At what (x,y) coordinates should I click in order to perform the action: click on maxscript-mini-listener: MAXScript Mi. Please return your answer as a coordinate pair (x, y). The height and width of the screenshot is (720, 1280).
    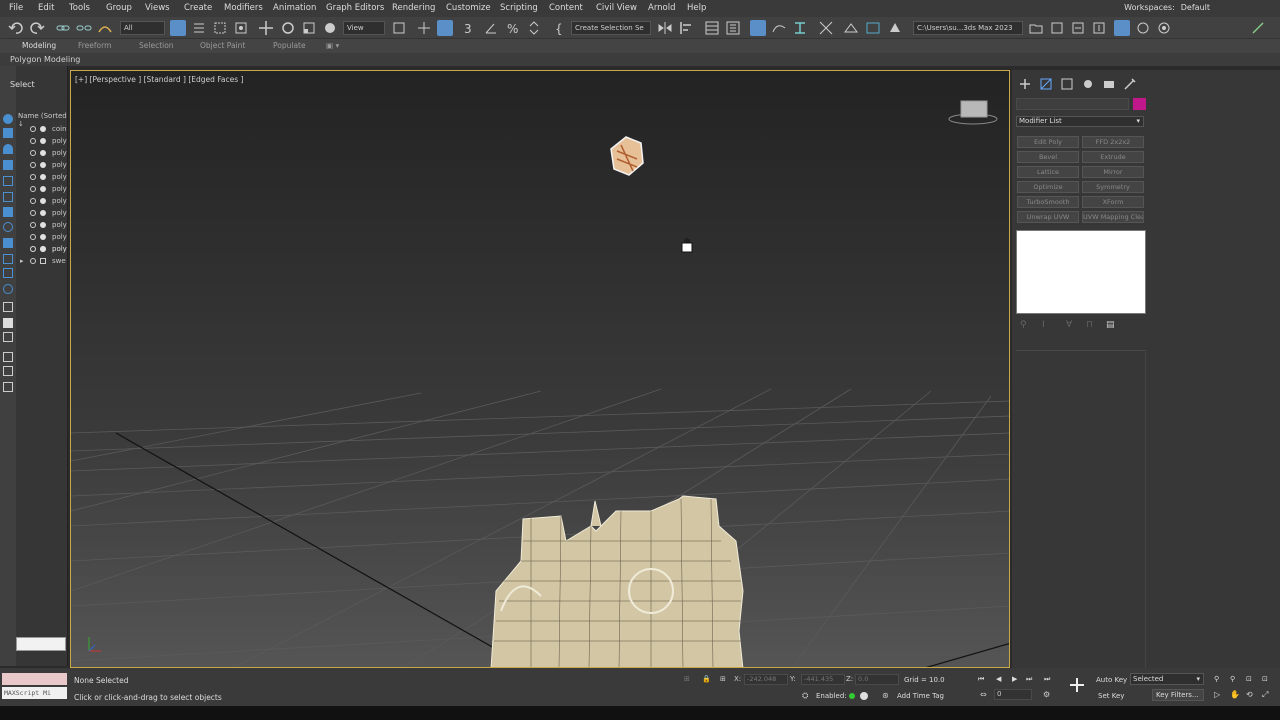
    Looking at the image, I should click on (34, 693).